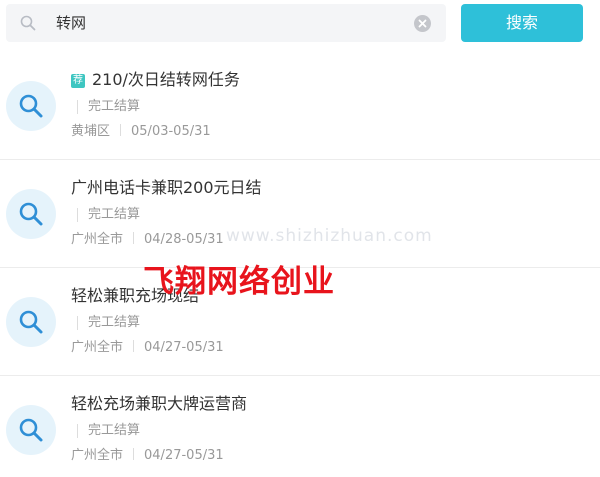 This screenshot has width=600, height=477. I want to click on job-meta: 广州全市 04/28-05/31, so click(147, 240).